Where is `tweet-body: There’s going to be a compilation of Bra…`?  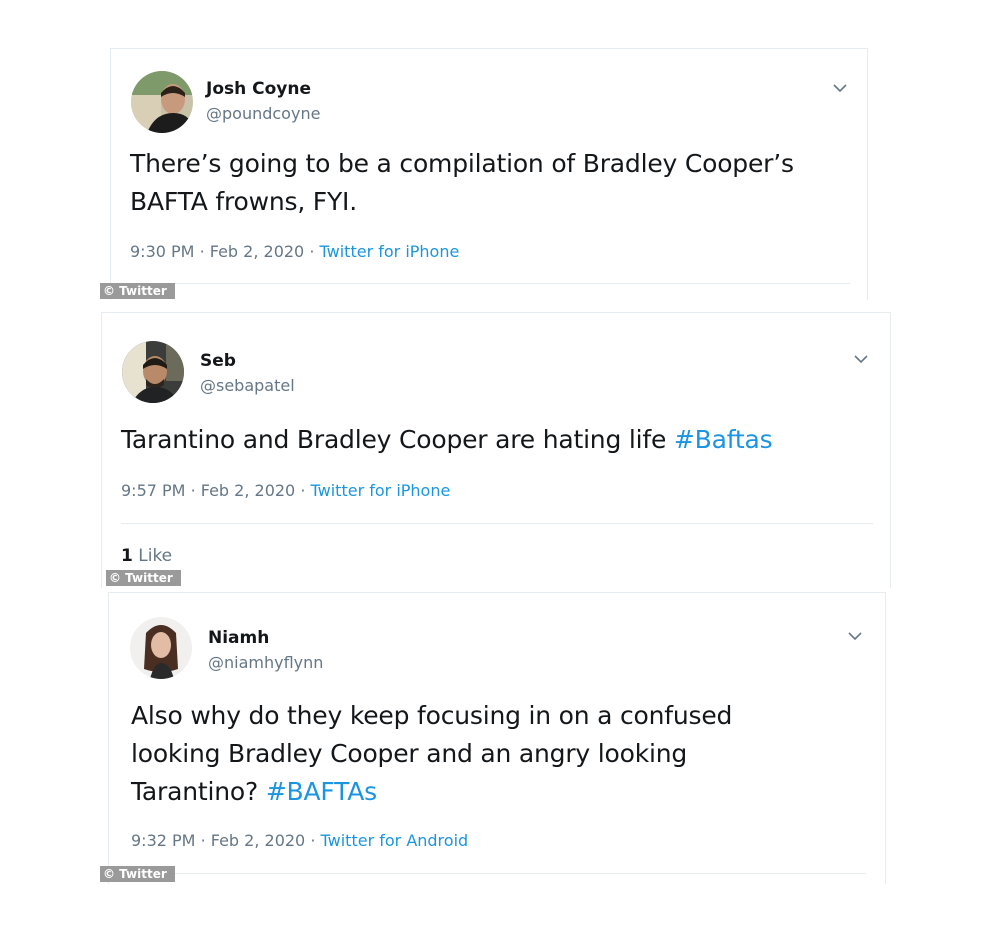 tweet-body: There’s going to be a compilation of Bra… is located at coordinates (462, 182).